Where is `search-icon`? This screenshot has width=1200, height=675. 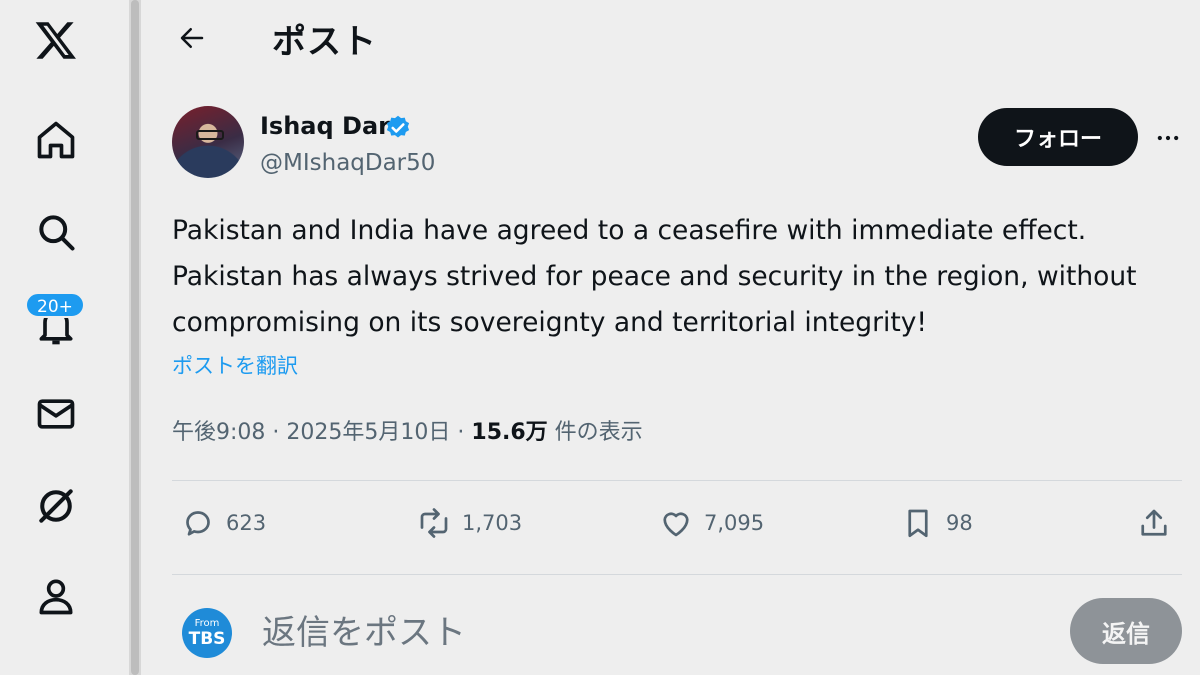
search-icon is located at coordinates (56, 232).